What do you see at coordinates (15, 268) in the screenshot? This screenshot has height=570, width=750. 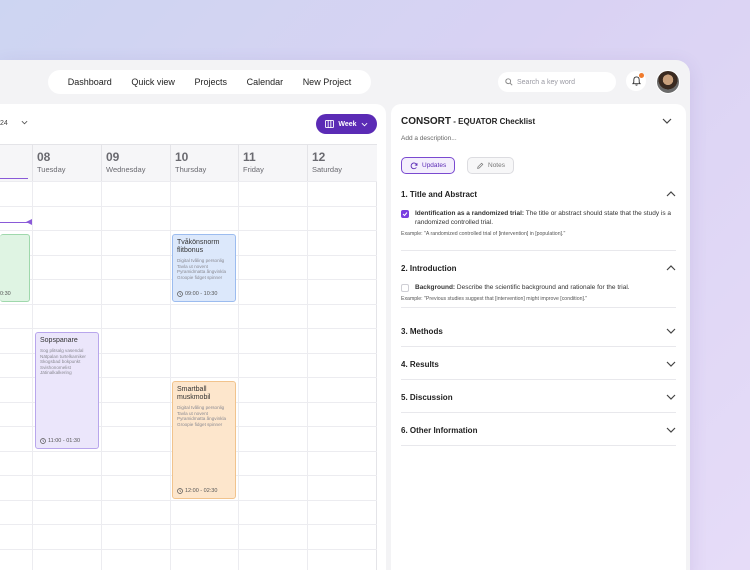 I see `event-card-green: 0:30` at bounding box center [15, 268].